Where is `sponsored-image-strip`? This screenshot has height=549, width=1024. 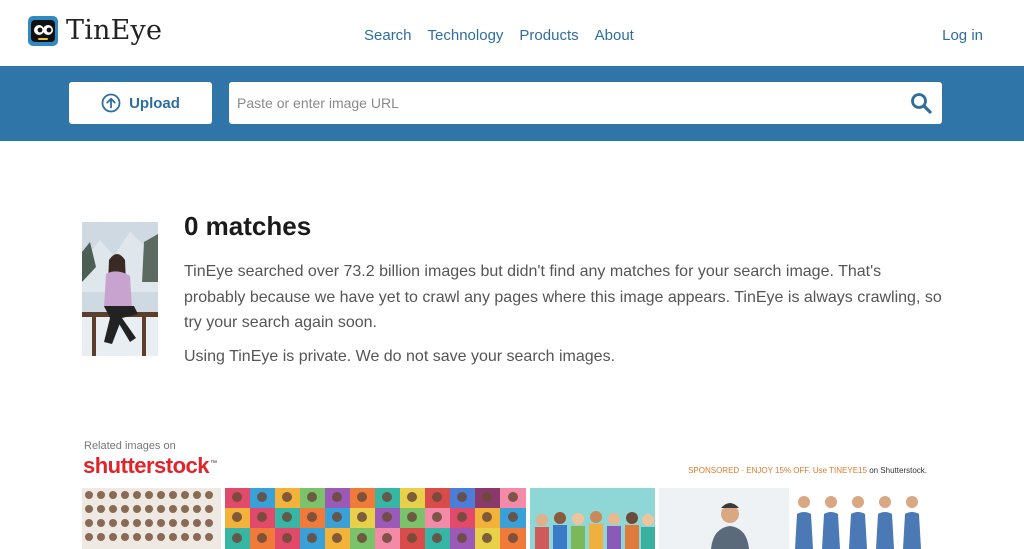 sponsored-image-strip is located at coordinates (512, 518).